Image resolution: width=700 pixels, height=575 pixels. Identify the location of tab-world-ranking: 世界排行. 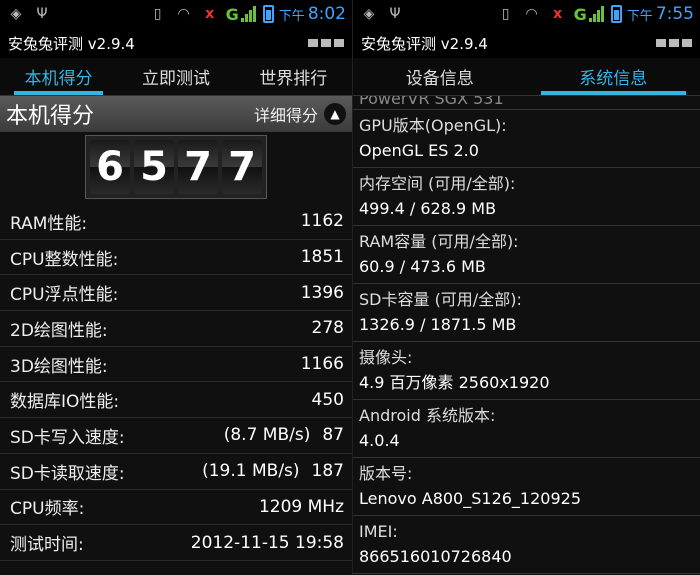
(293, 76).